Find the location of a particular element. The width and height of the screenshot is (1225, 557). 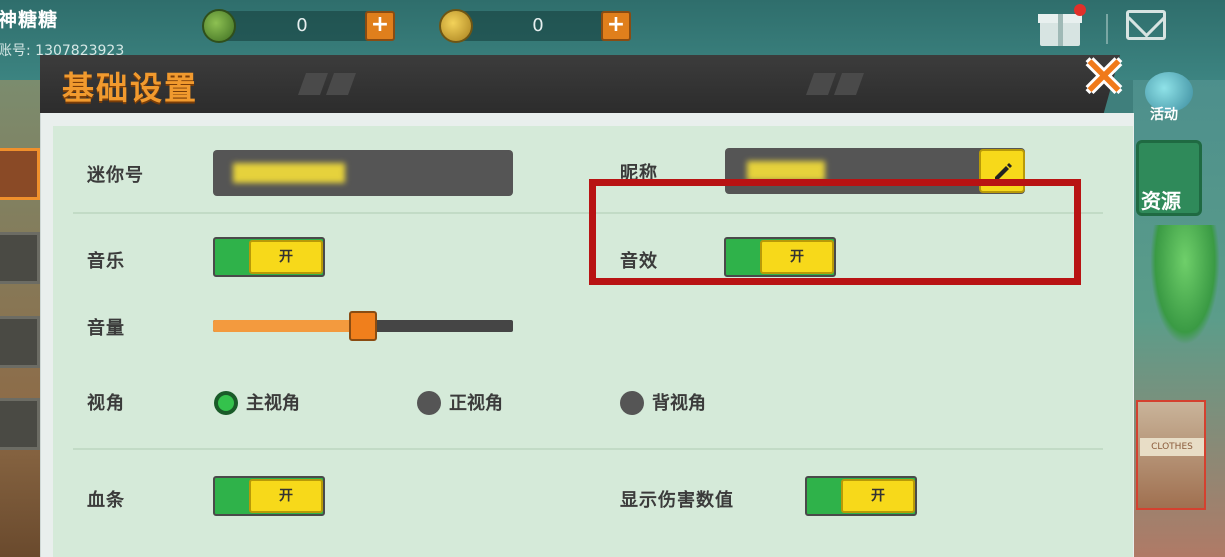

music-toggle-knob: 开 is located at coordinates (286, 257).